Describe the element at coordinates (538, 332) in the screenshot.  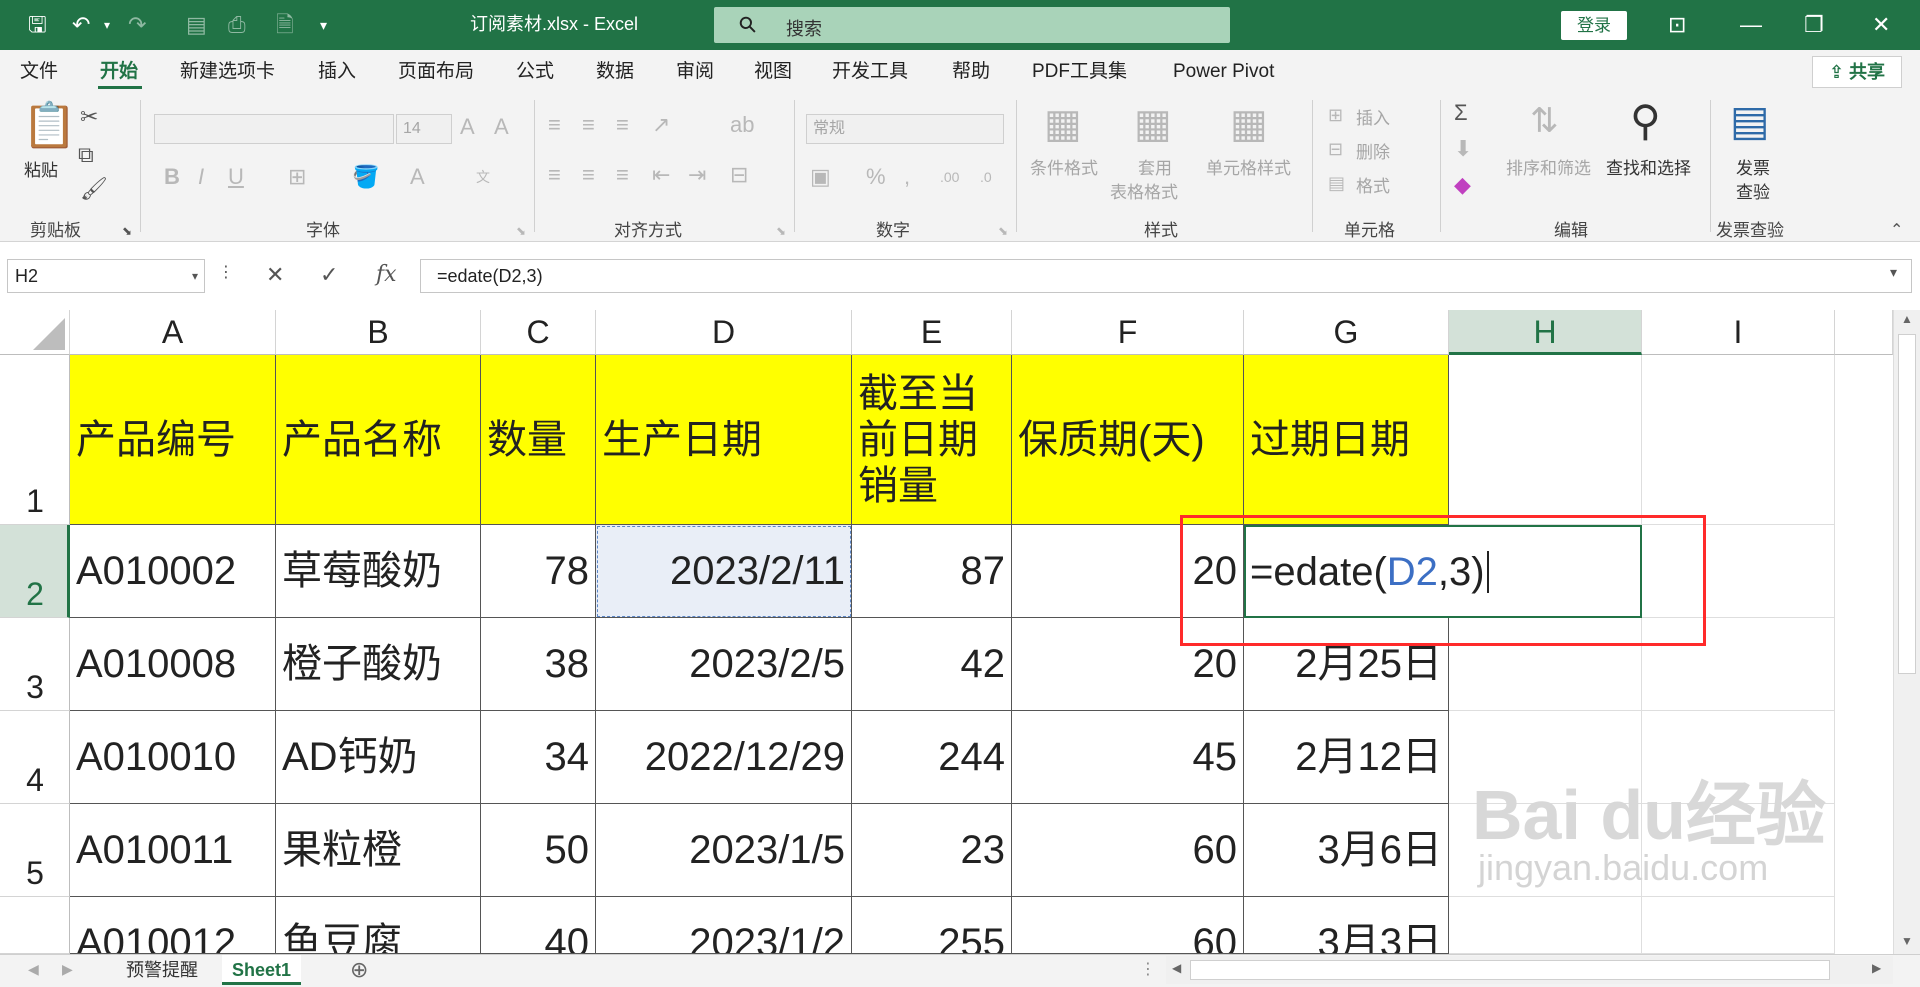
I see `column-header-c: C` at that location.